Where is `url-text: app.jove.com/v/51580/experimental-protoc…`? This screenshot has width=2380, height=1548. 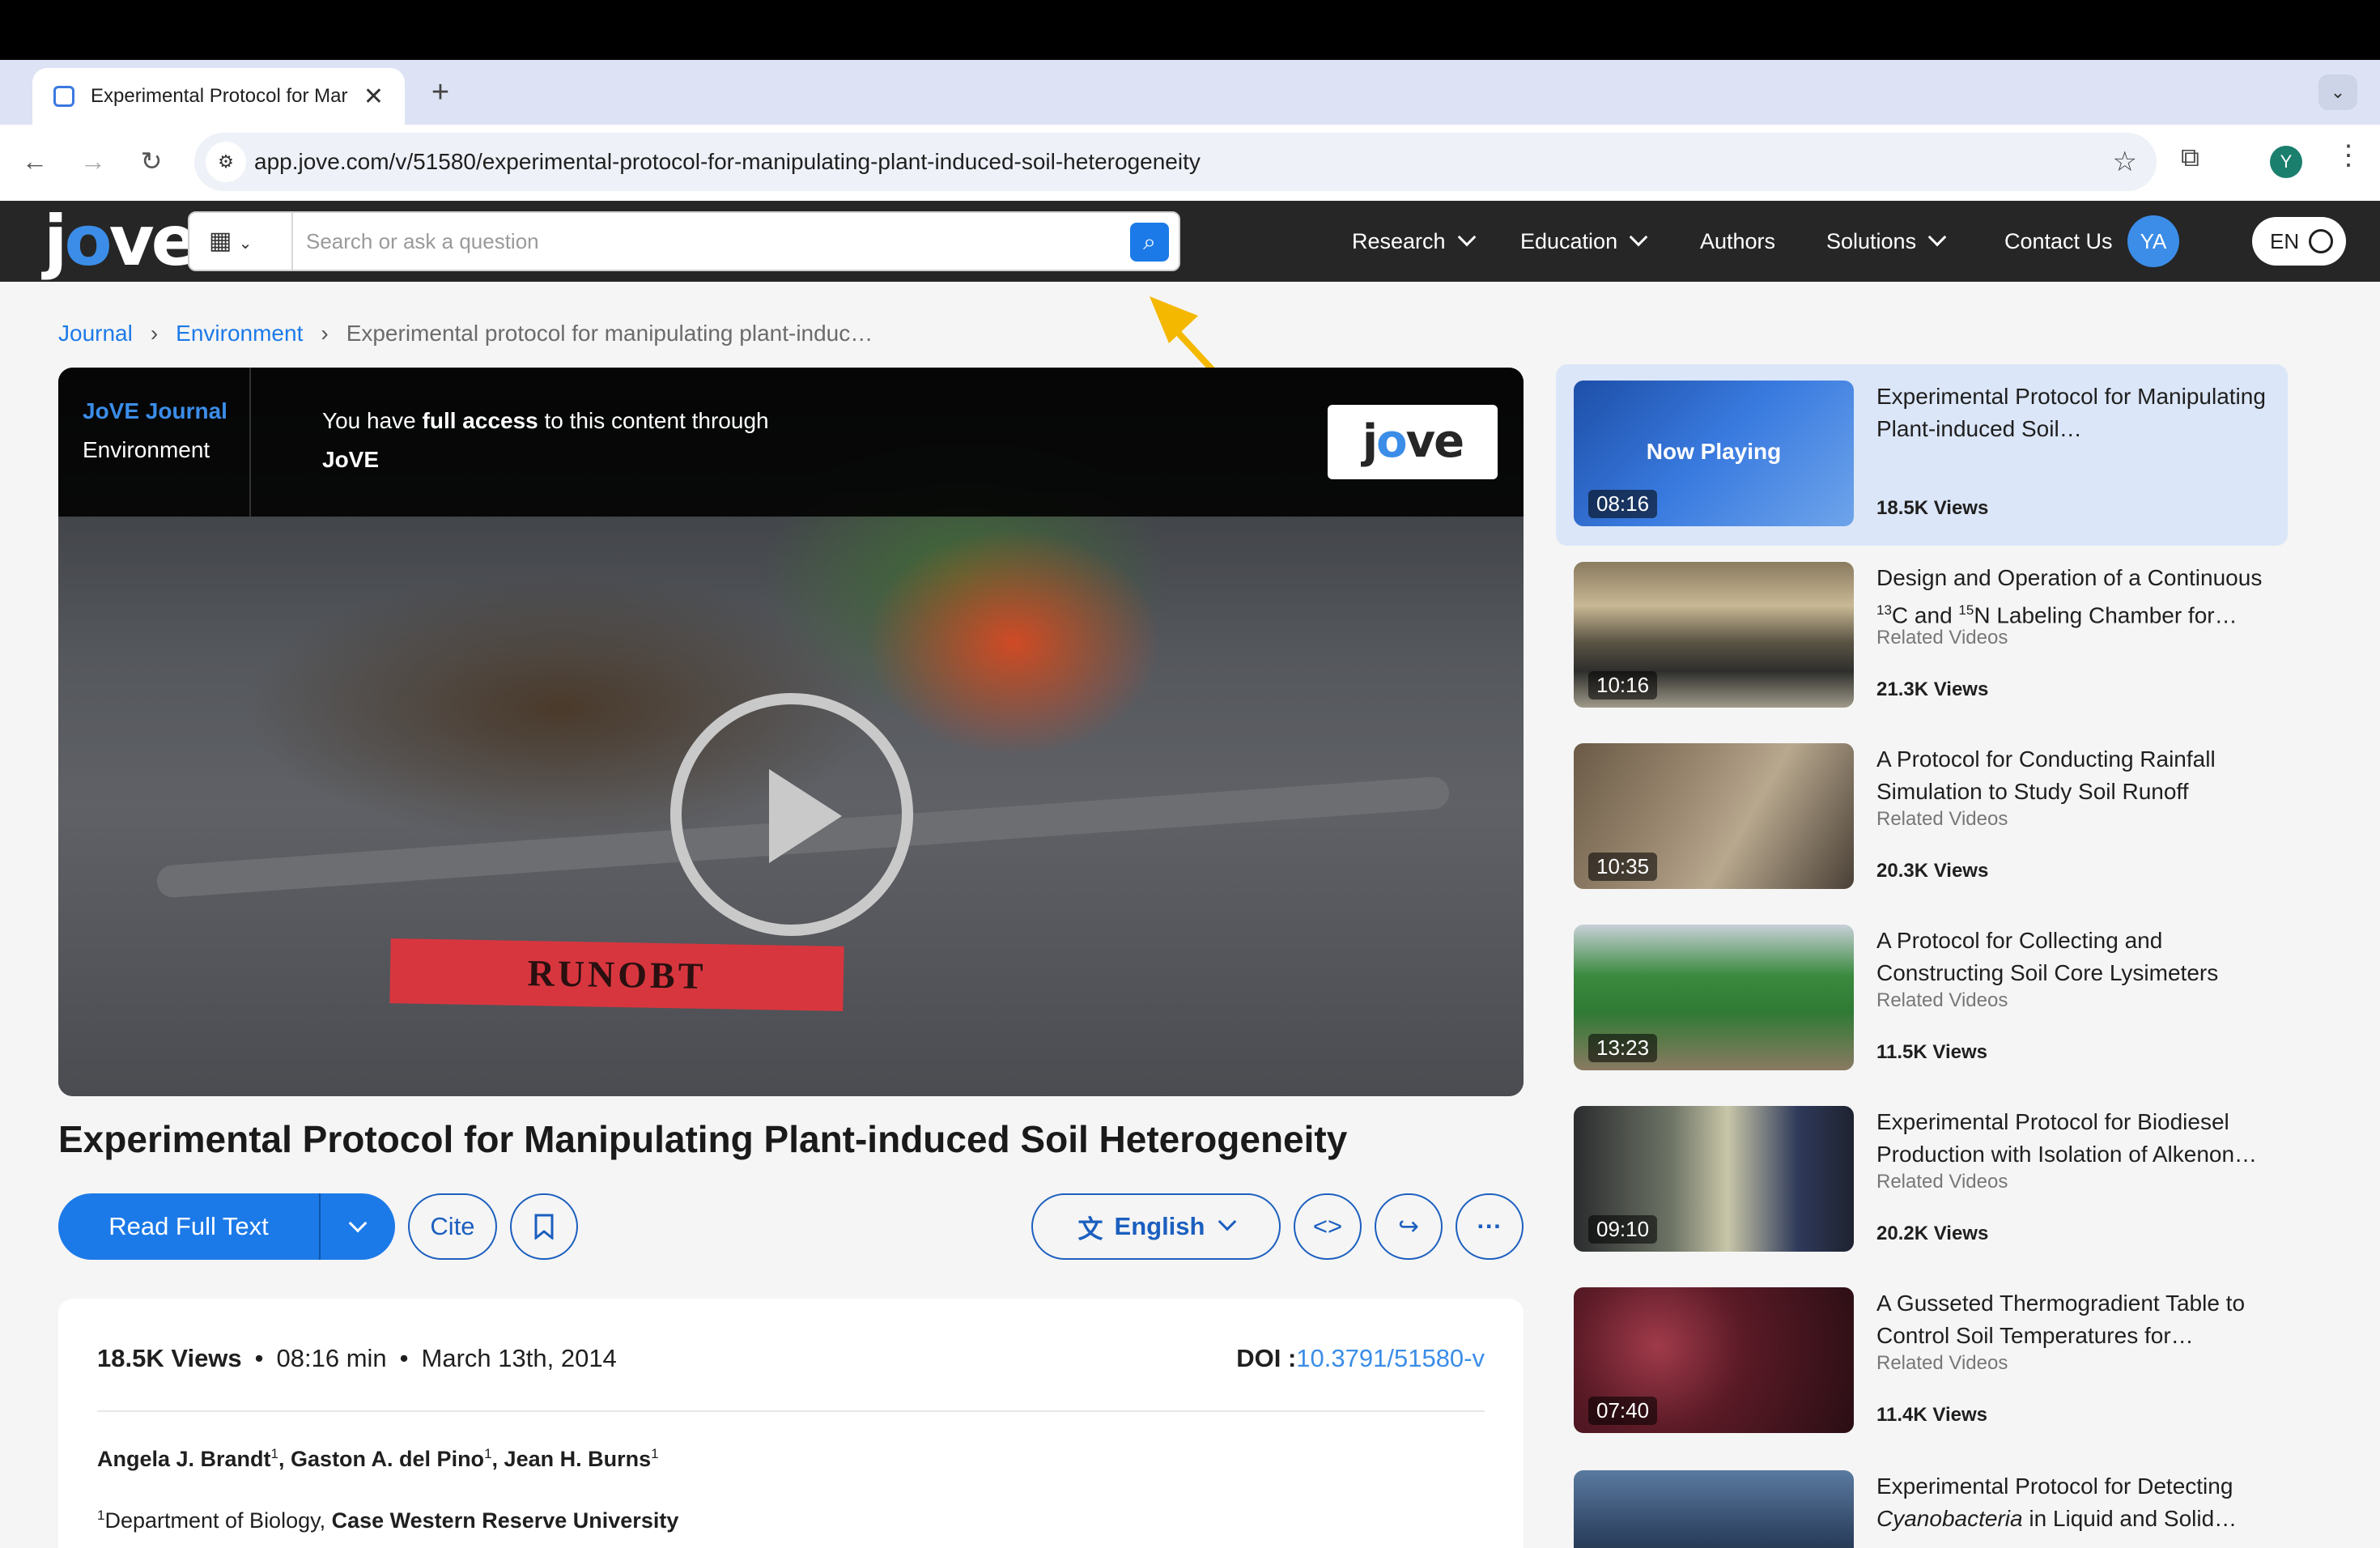 url-text: app.jove.com/v/51580/experimental-protoc… is located at coordinates (728, 162).